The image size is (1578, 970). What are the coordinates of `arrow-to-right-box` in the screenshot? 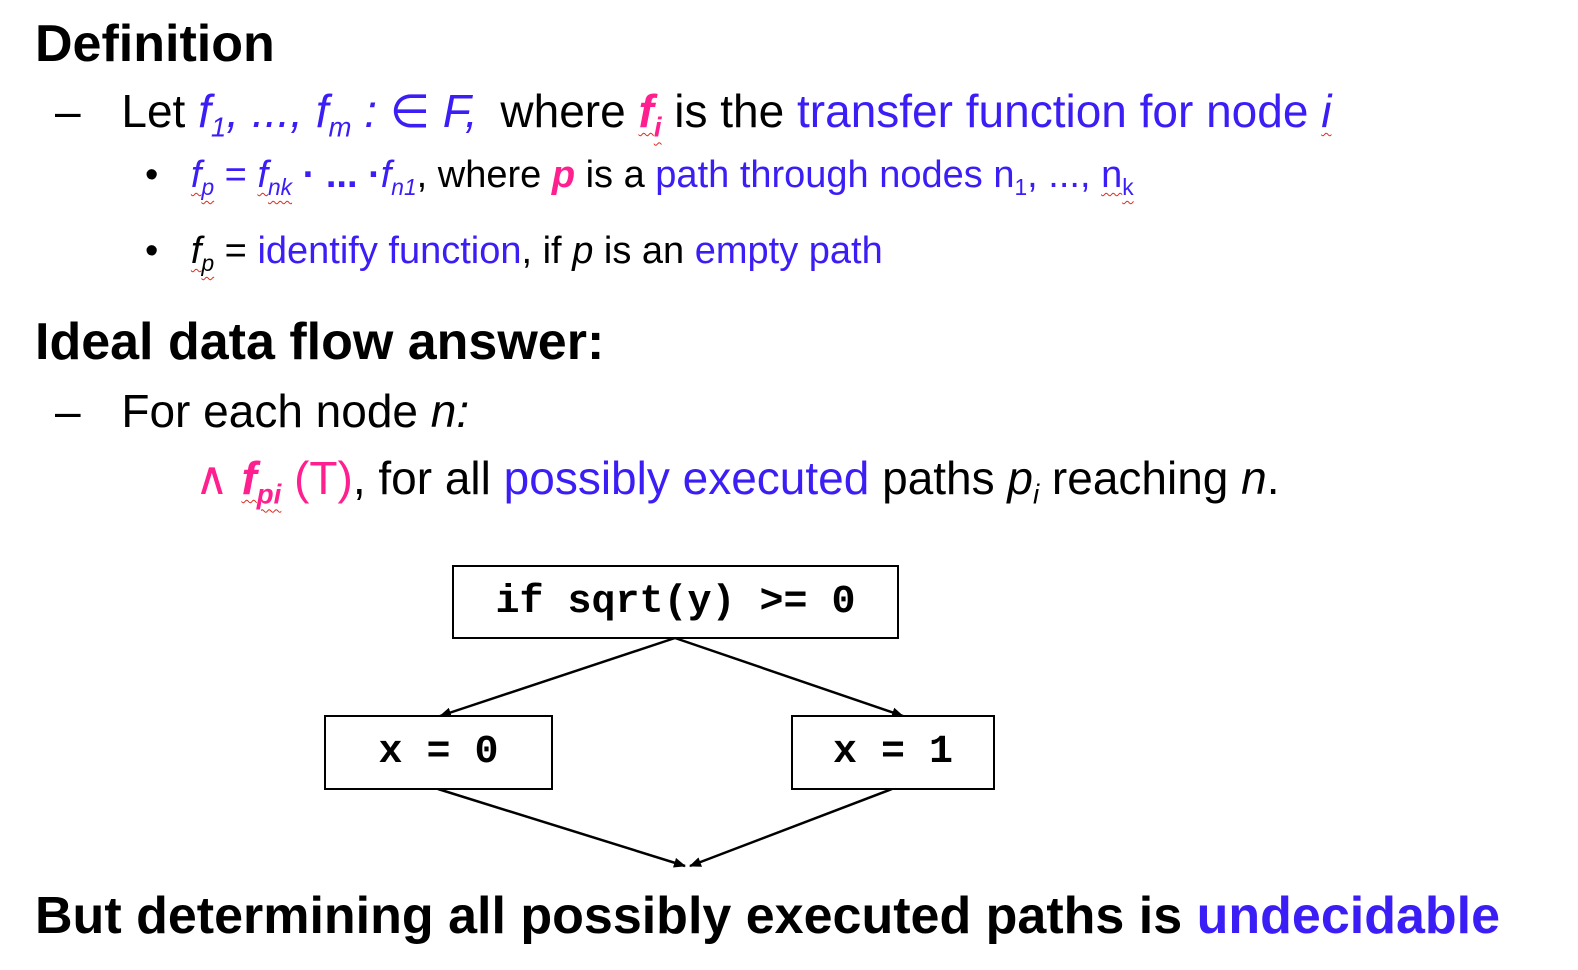 It's located at (789, 677).